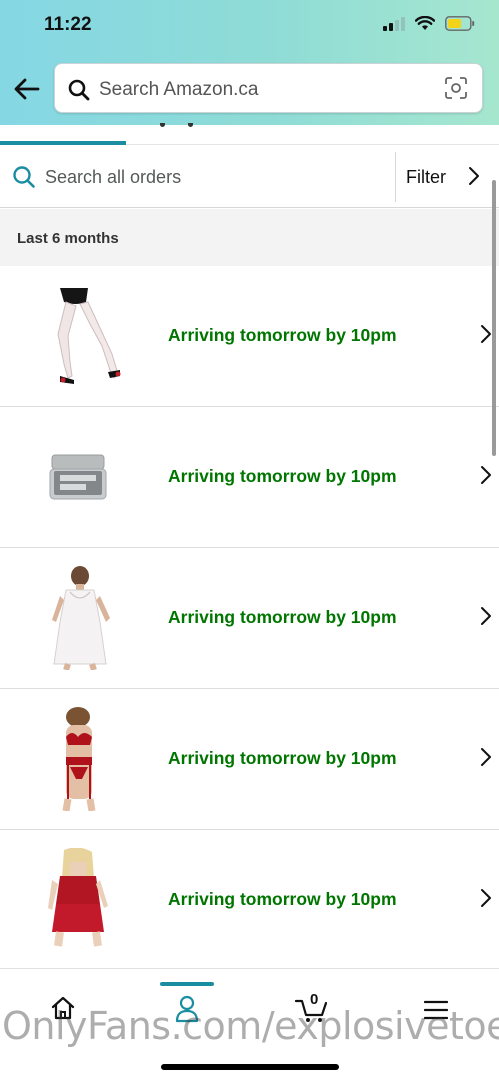 The width and height of the screenshot is (499, 1080). I want to click on status-time: 11:22, so click(68, 24).